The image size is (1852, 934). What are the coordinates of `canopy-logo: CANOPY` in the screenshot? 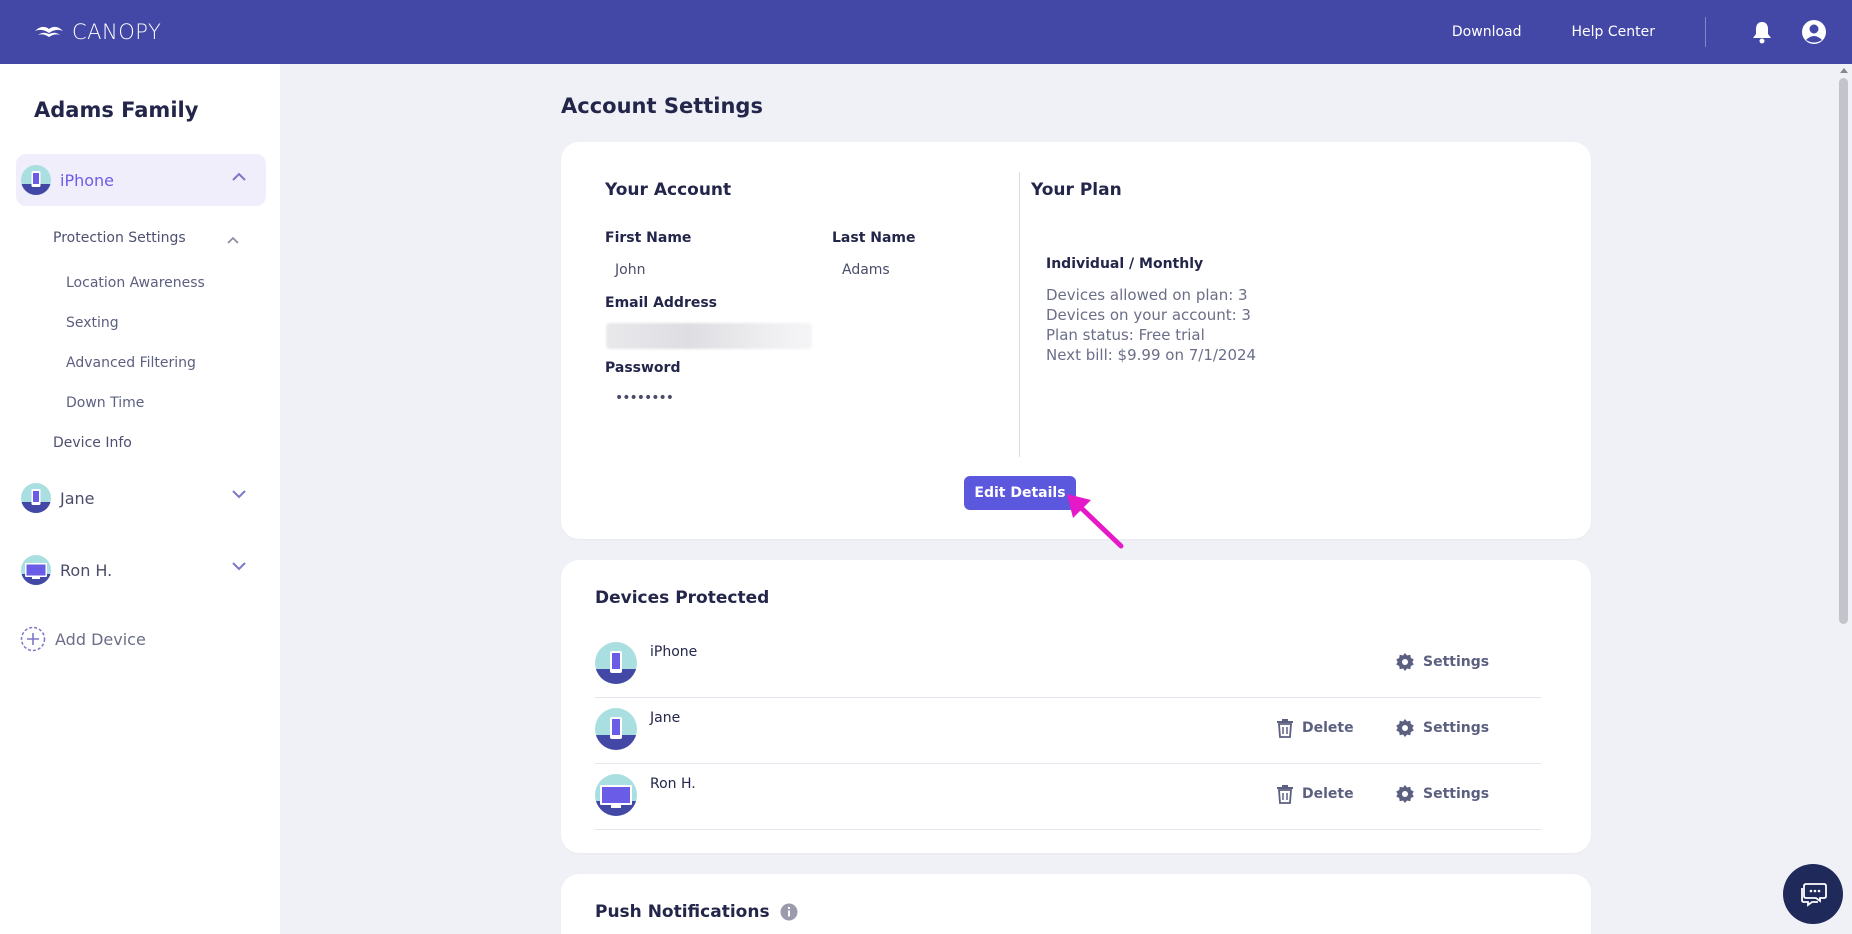 It's located at (97, 32).